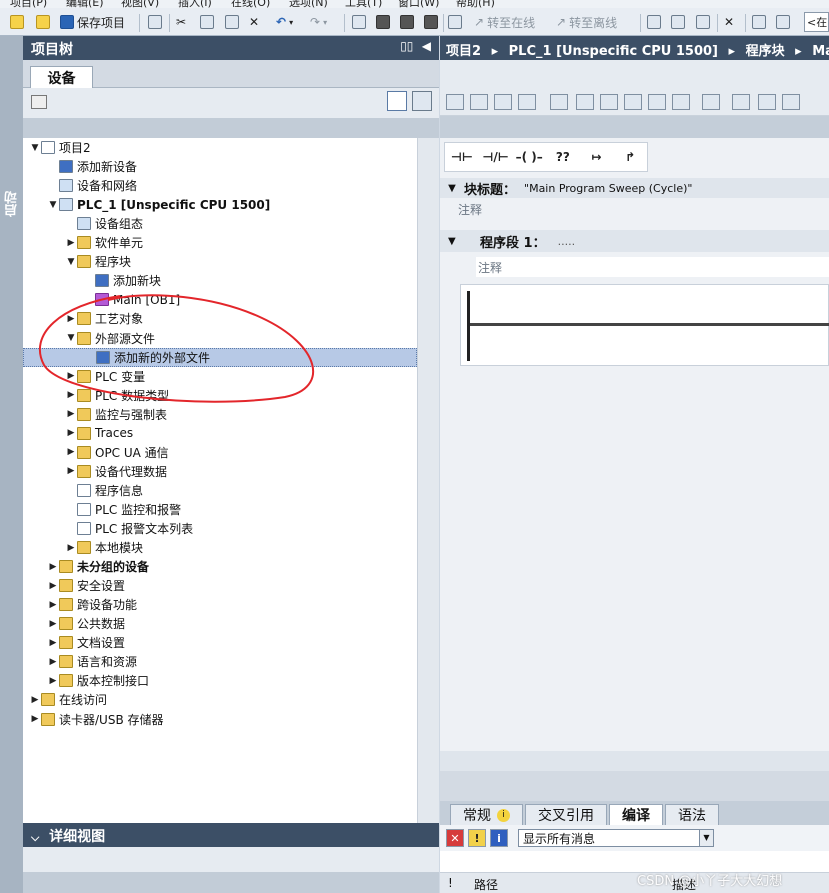 Image resolution: width=829 pixels, height=893 pixels. I want to click on breadcrumb-plc: PLC_1 [Unspecific CPU 1500], so click(613, 51).